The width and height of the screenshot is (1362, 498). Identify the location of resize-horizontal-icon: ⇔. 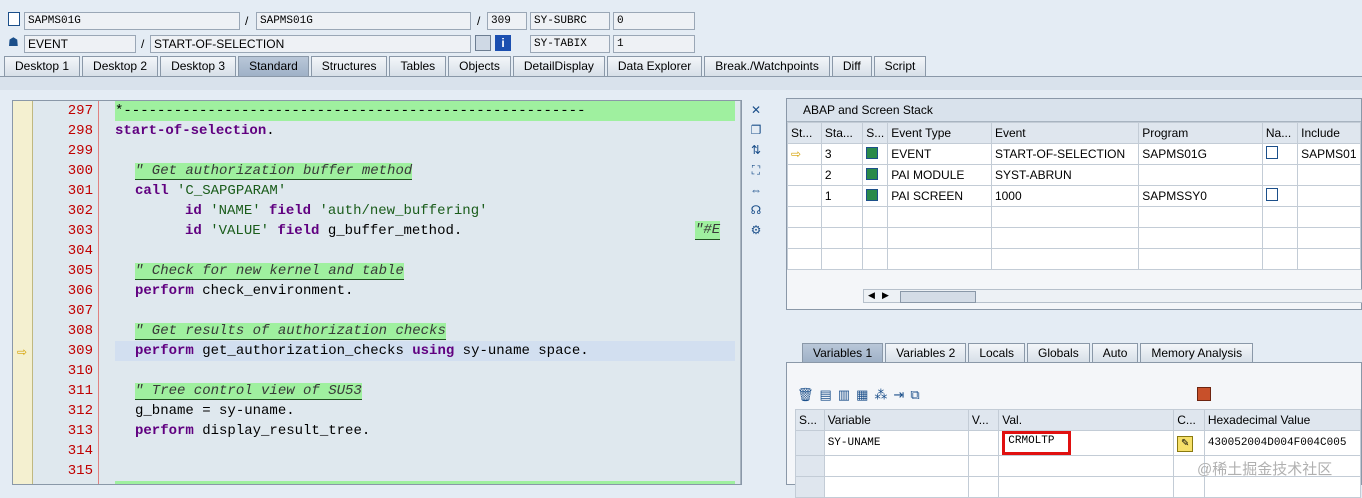
(756, 190).